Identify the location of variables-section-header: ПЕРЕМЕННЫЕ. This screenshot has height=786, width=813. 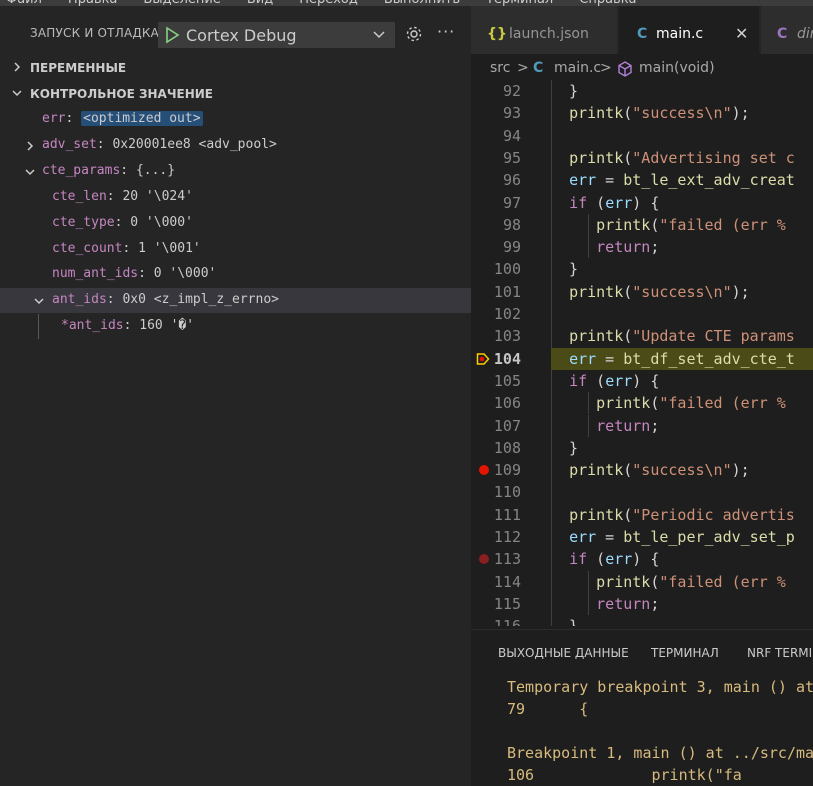
(235, 68).